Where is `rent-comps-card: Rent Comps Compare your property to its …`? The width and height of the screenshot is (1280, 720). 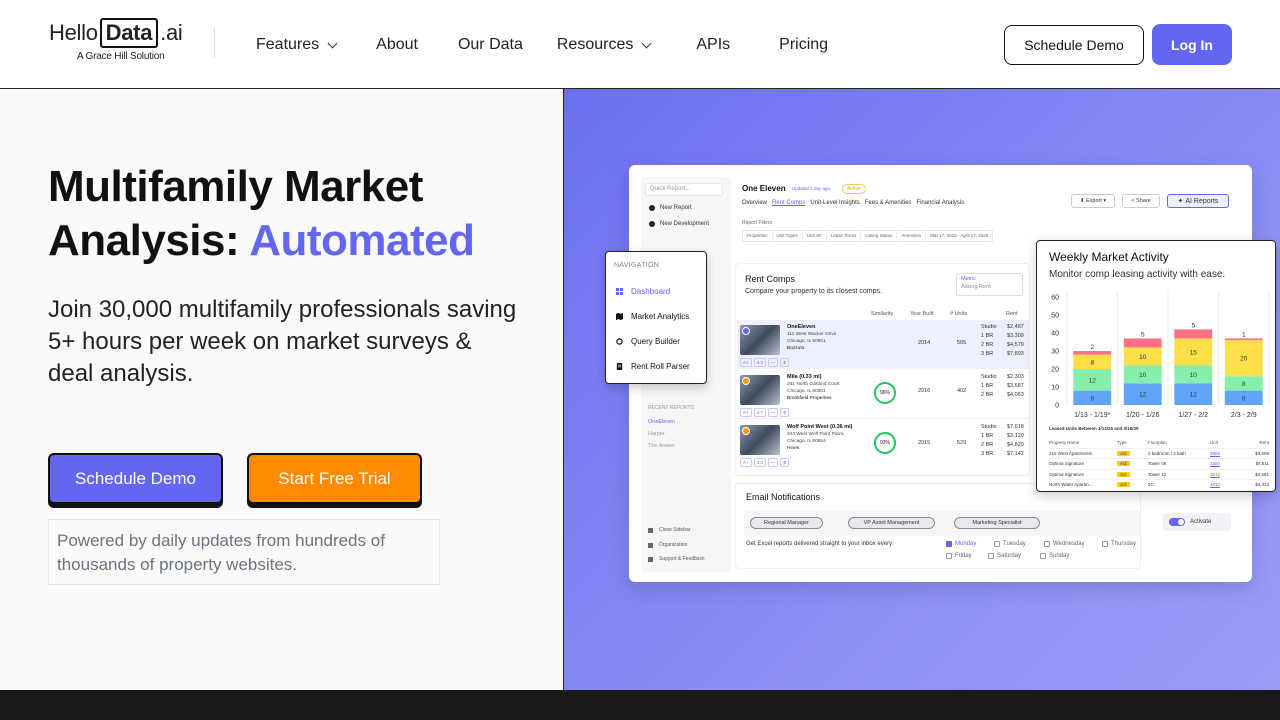 rent-comps-card: Rent Comps Compare your property to its … is located at coordinates (882, 369).